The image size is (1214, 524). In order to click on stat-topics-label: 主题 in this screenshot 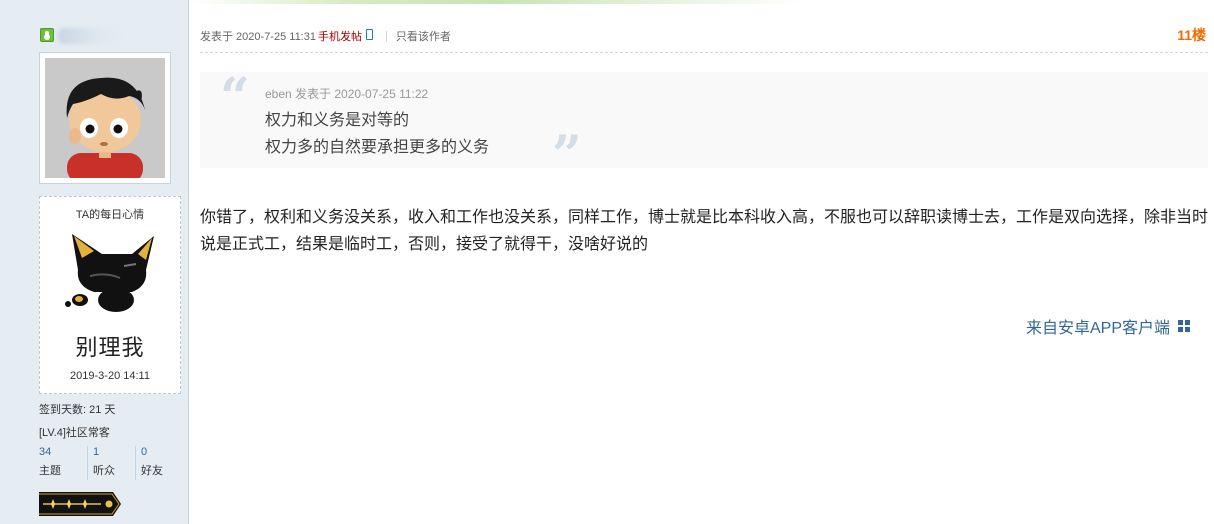, I will do `click(50, 471)`.